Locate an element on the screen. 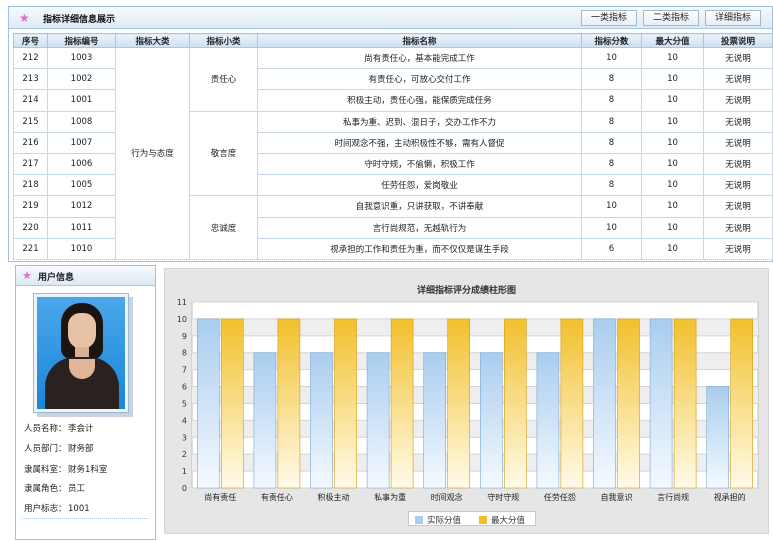  y-tick-label: 1 is located at coordinates (184, 471).